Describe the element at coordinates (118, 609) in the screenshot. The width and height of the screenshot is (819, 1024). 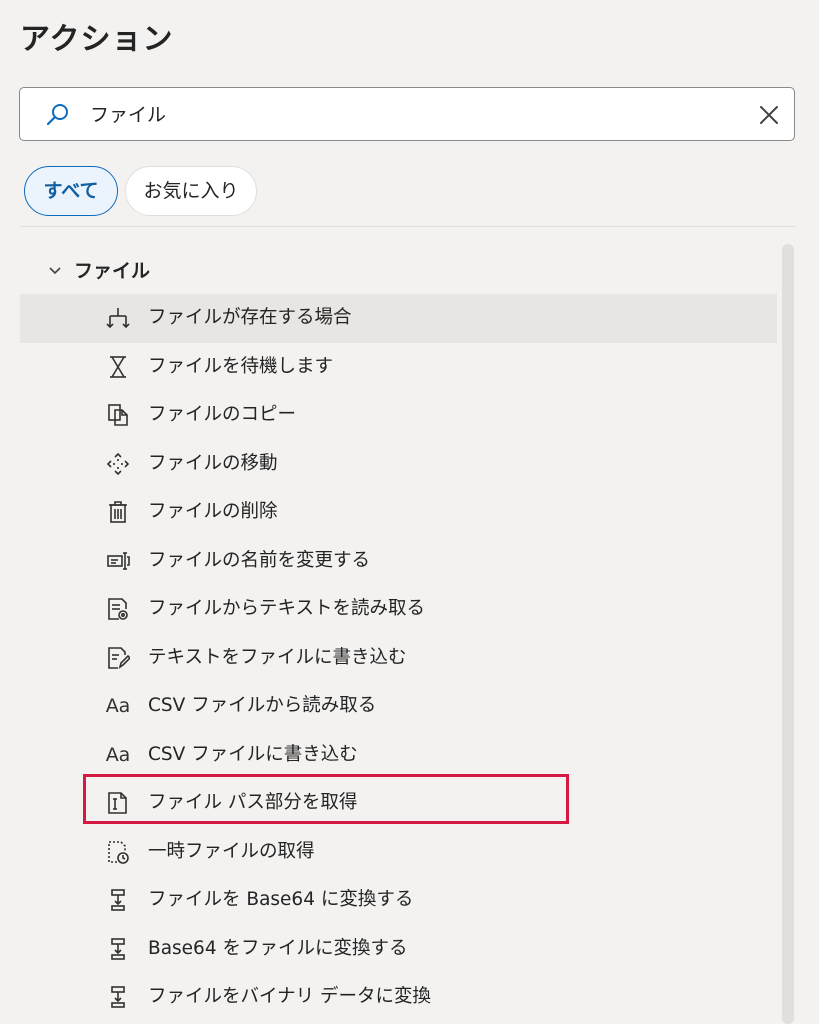
I see `read-text-icon` at that location.